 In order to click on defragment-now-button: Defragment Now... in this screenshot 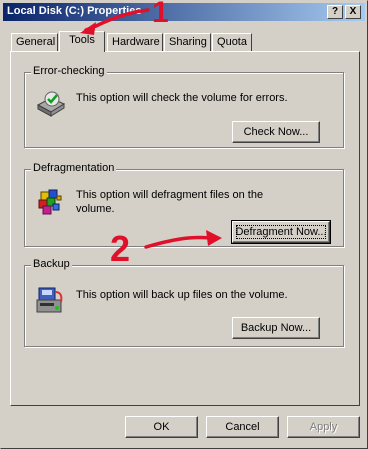, I will do `click(281, 232)`.